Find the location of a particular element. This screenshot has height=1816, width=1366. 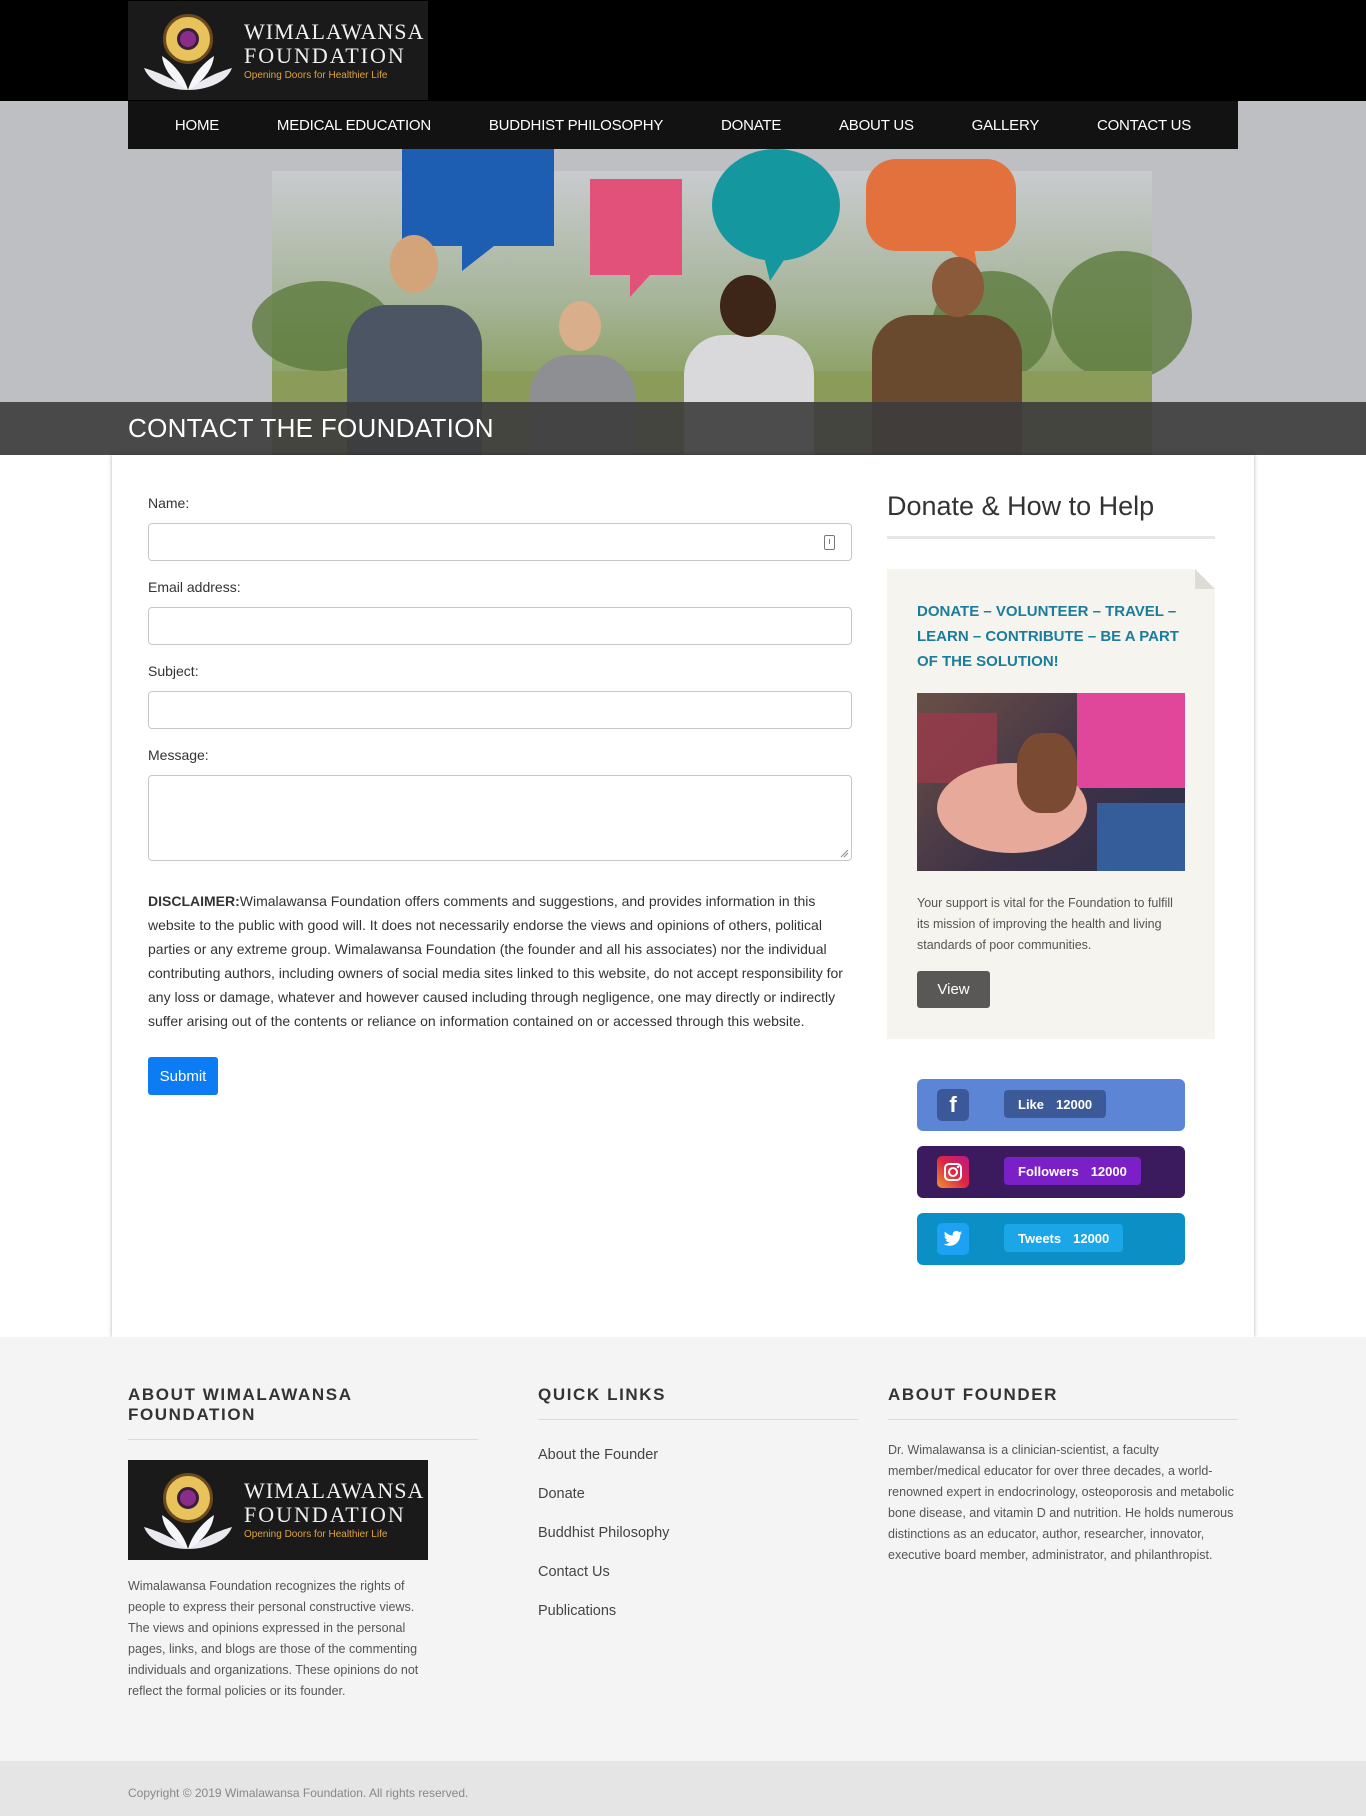

subject-input is located at coordinates (500, 710).